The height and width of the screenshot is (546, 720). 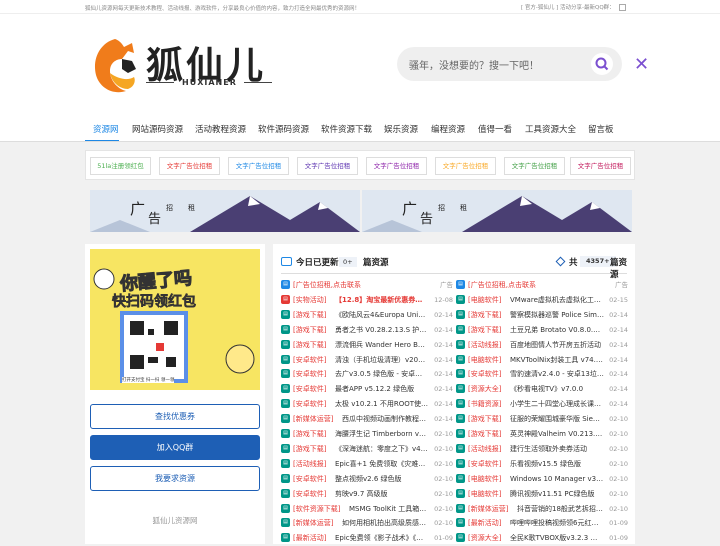 I want to click on nav-item: 娱乐资源, so click(x=401, y=129).